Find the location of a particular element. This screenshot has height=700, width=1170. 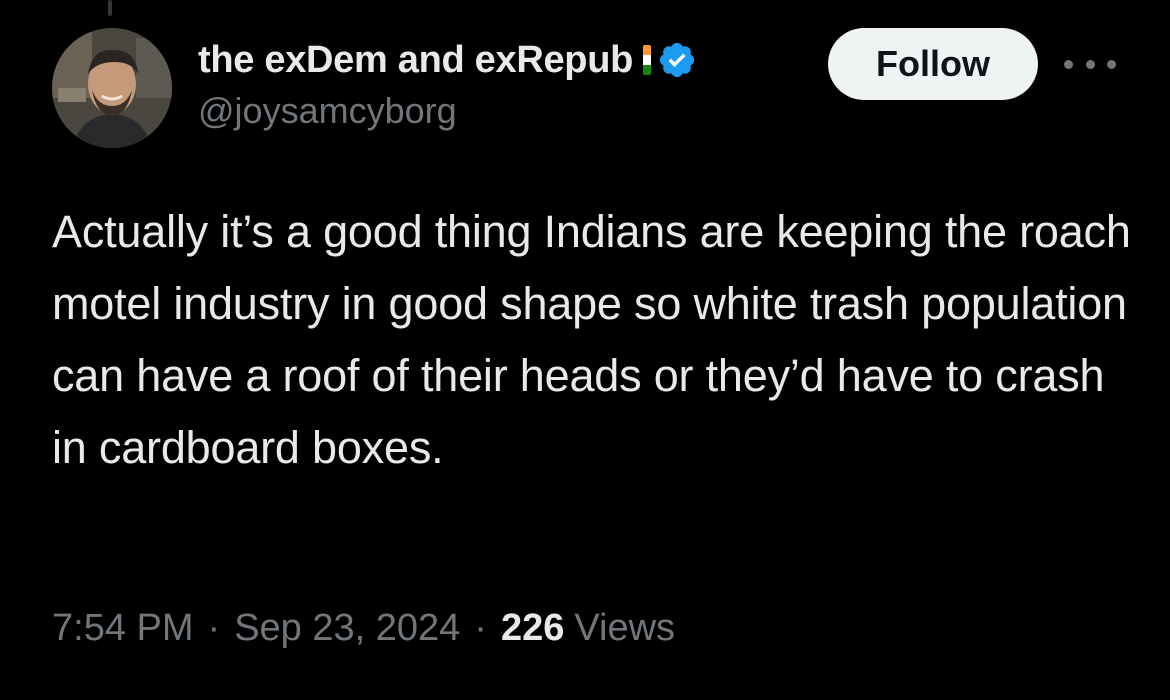

thread-connector-line is located at coordinates (110, 8).